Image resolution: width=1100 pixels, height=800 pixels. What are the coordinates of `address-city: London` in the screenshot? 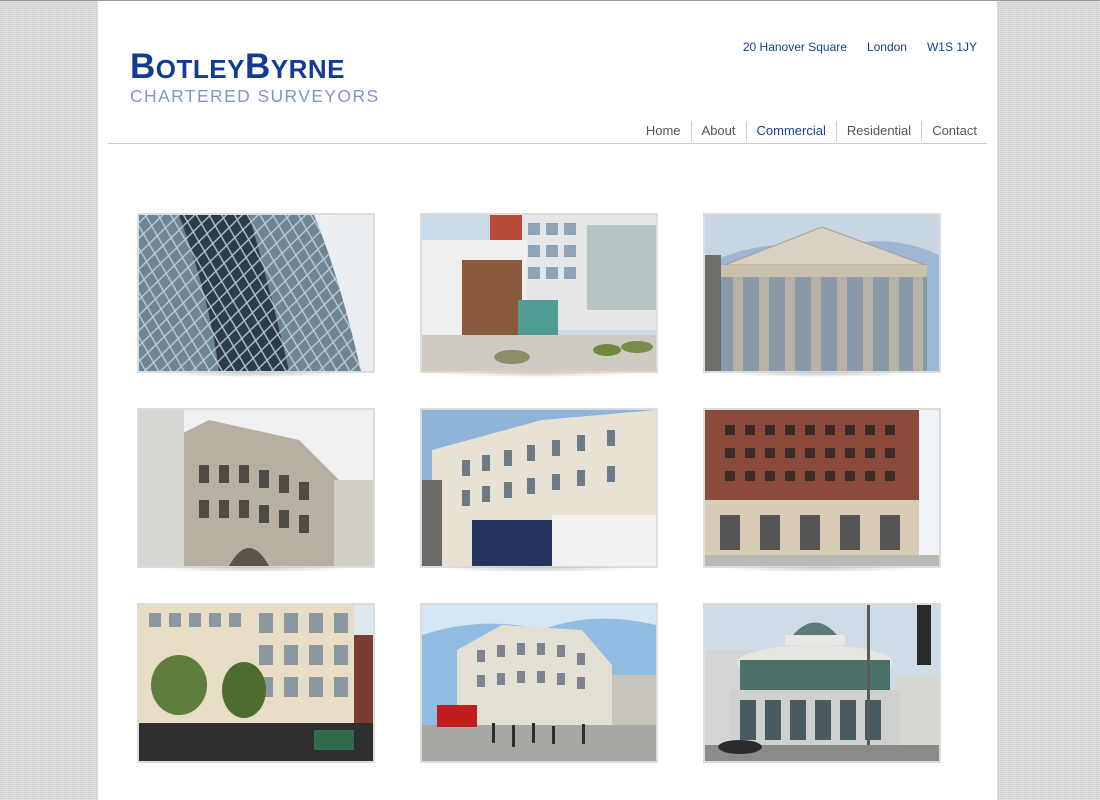 It's located at (886, 47).